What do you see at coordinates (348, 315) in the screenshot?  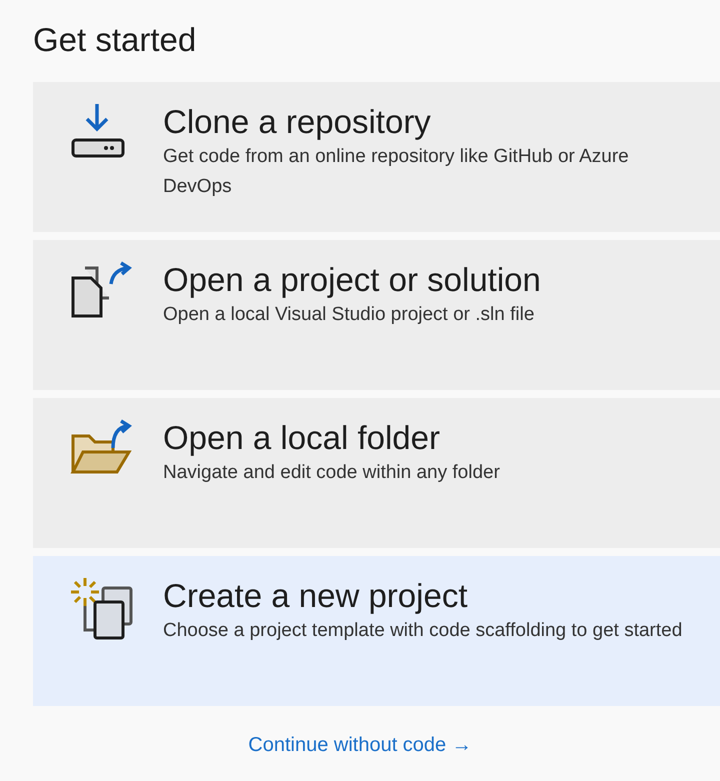 I see `card-description: Open a local Visual Studio project or .sln file` at bounding box center [348, 315].